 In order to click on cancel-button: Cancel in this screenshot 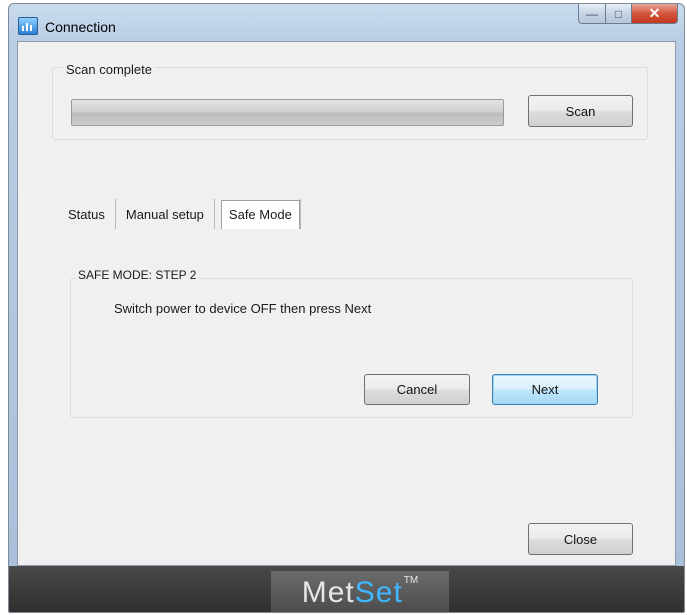, I will do `click(417, 389)`.